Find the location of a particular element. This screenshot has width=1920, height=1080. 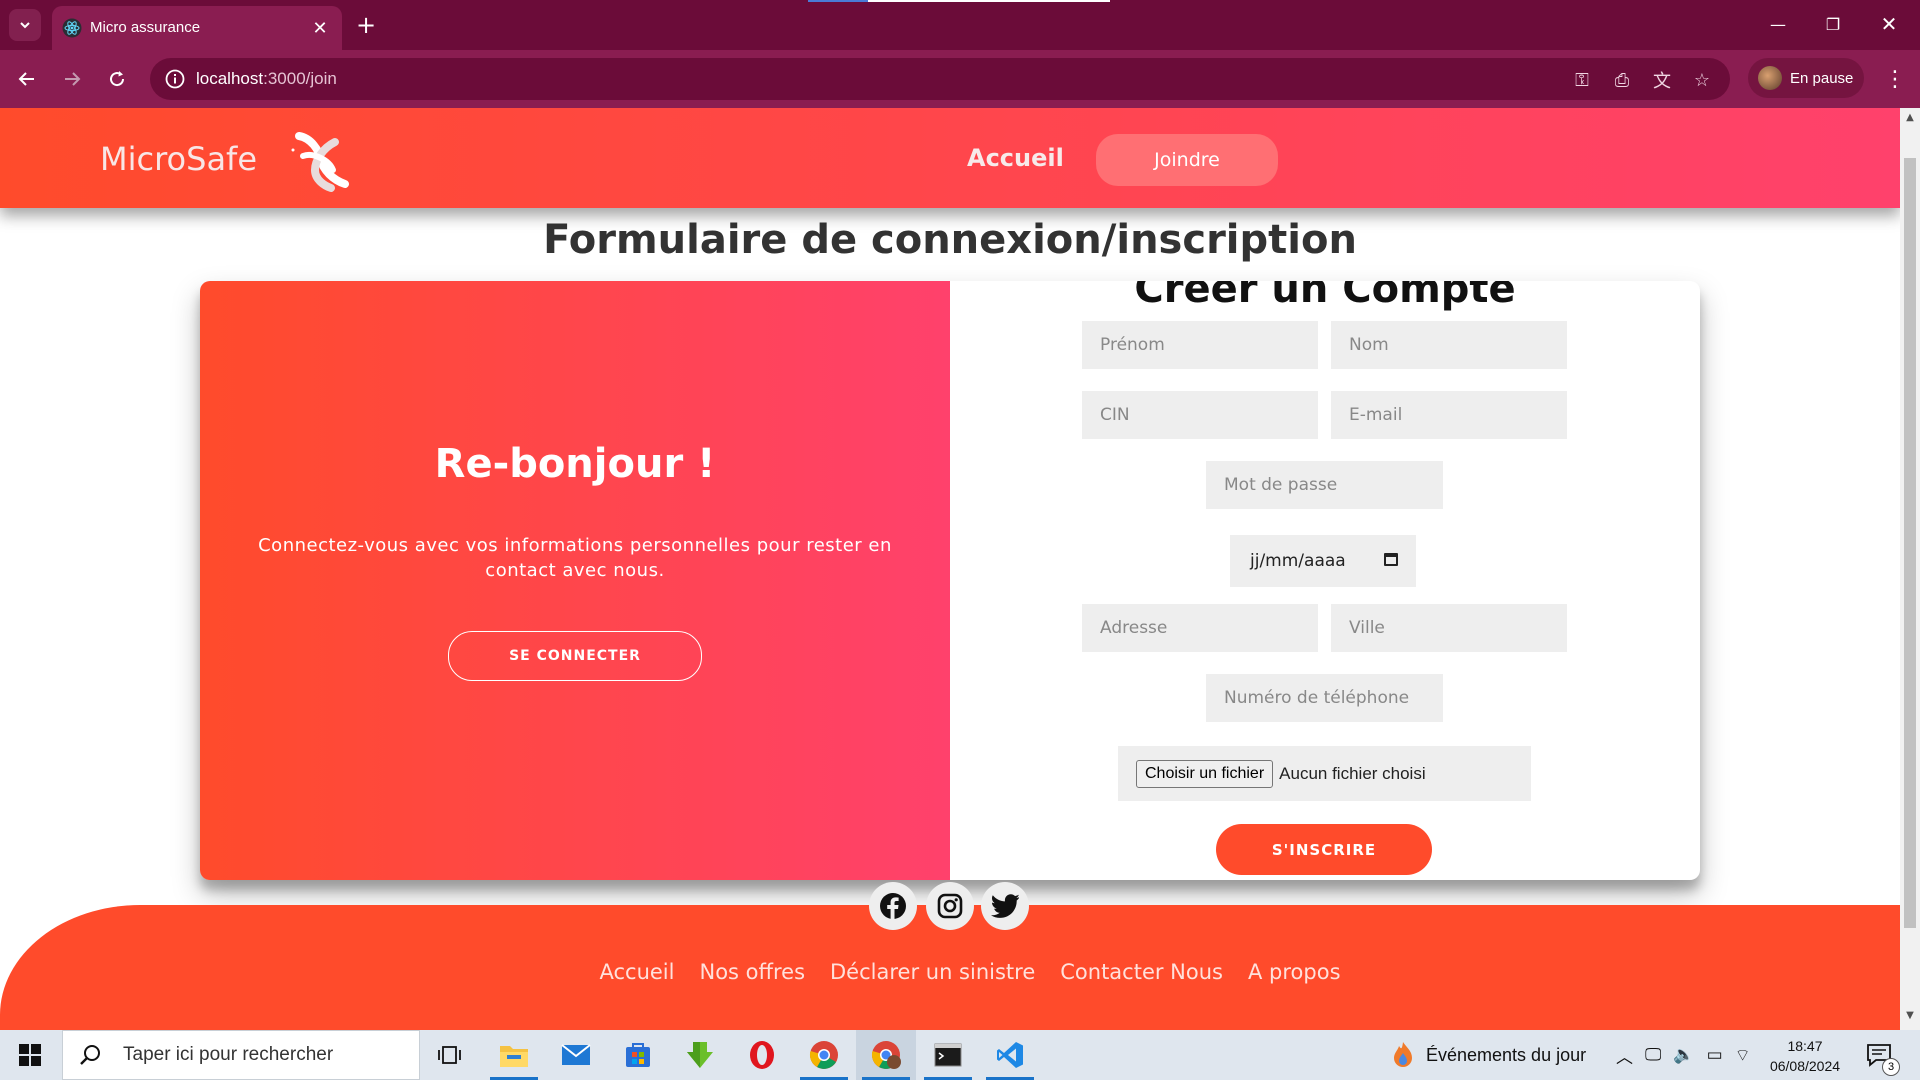

address-field is located at coordinates (1200, 628).